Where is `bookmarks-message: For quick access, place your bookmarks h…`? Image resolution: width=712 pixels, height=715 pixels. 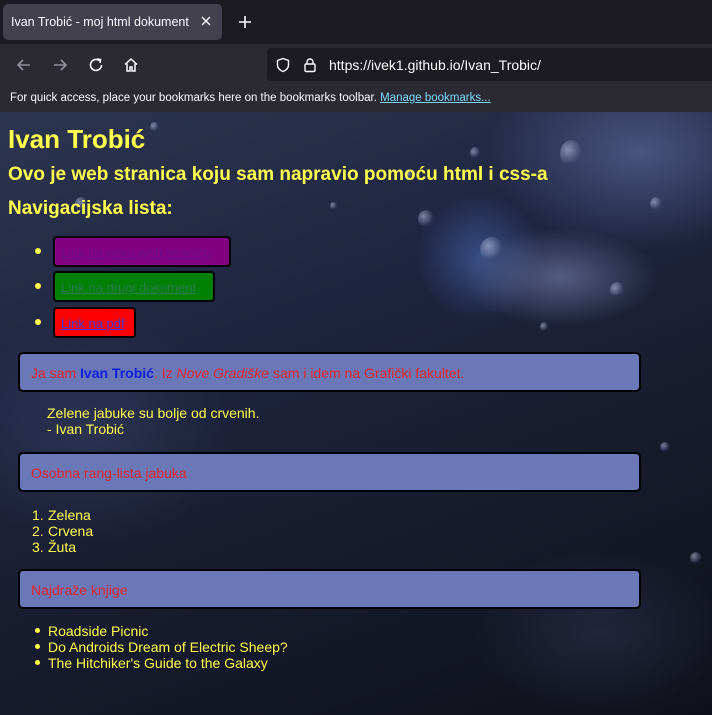
bookmarks-message: For quick access, place your bookmarks h… is located at coordinates (193, 98).